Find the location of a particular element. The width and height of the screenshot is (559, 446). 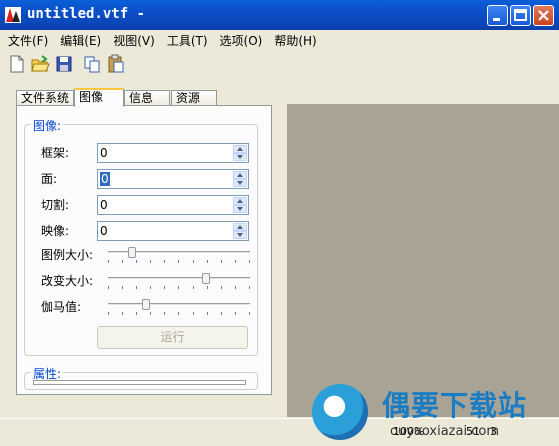

image-group-title: 图像: is located at coordinates (47, 125).